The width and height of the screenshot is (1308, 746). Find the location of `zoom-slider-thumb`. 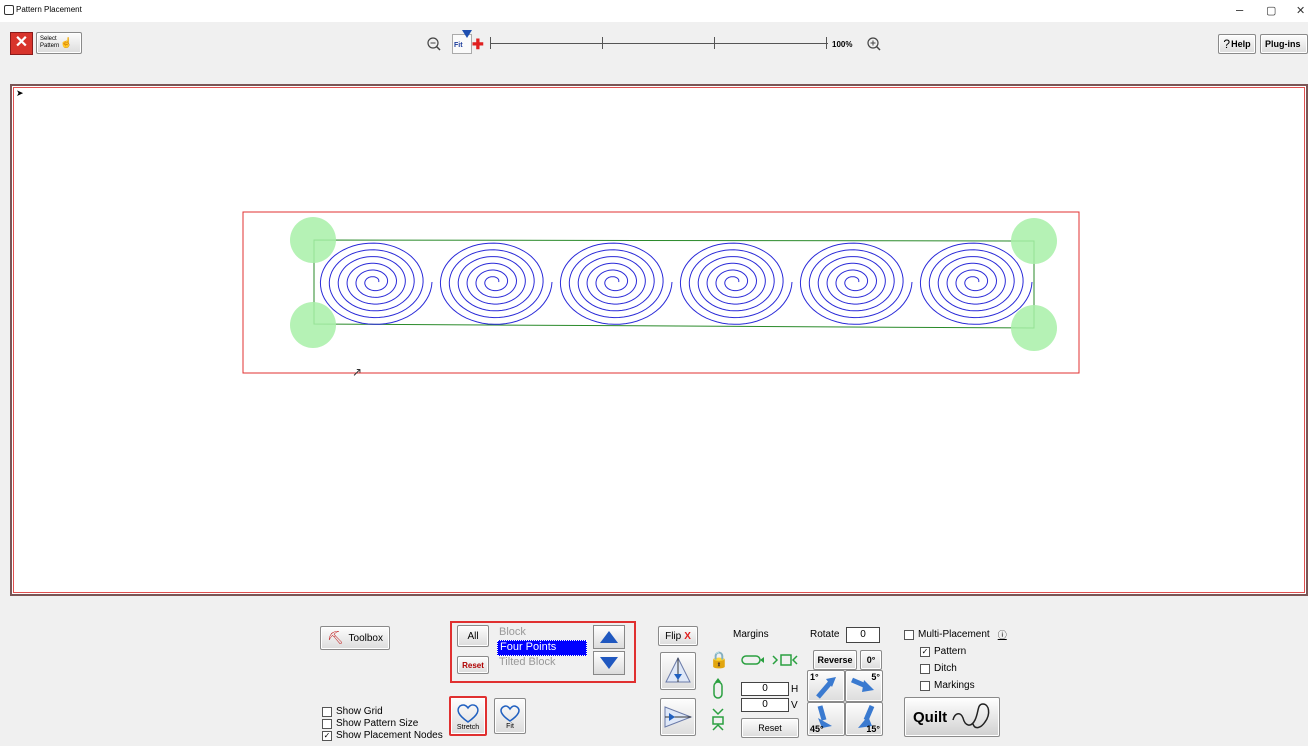

zoom-slider-thumb is located at coordinates (467, 34).